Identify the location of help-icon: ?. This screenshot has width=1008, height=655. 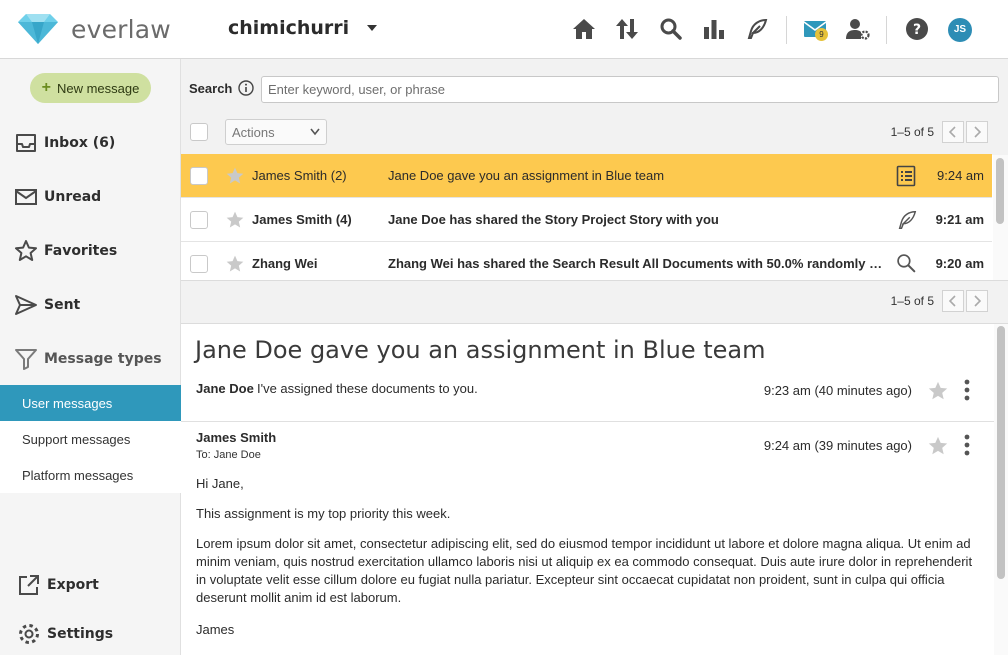
(917, 29).